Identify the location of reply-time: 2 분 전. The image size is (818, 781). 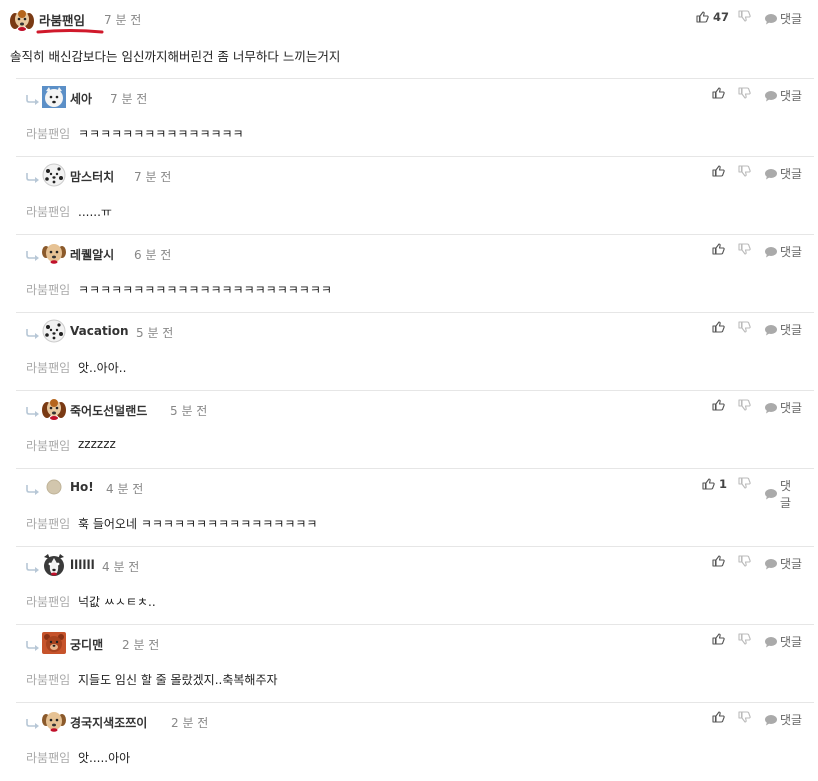
(190, 723).